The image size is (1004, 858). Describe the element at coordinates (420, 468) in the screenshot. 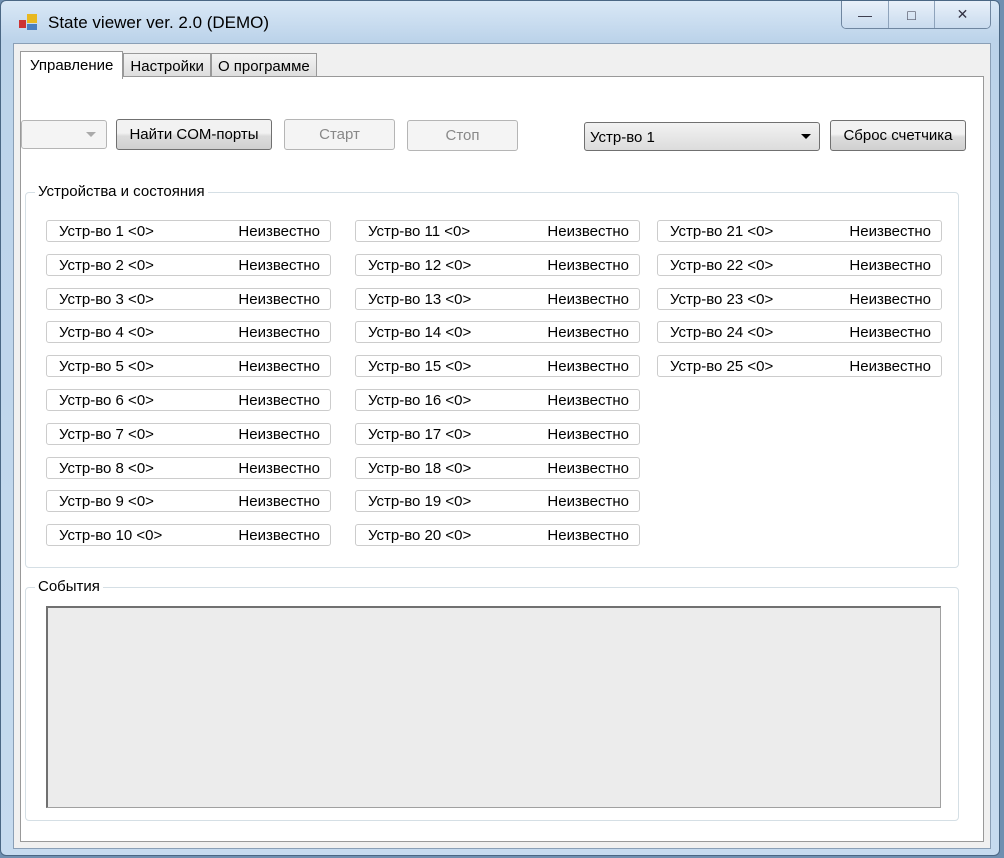

I see `device-name: Устр-во 18 <0>` at that location.